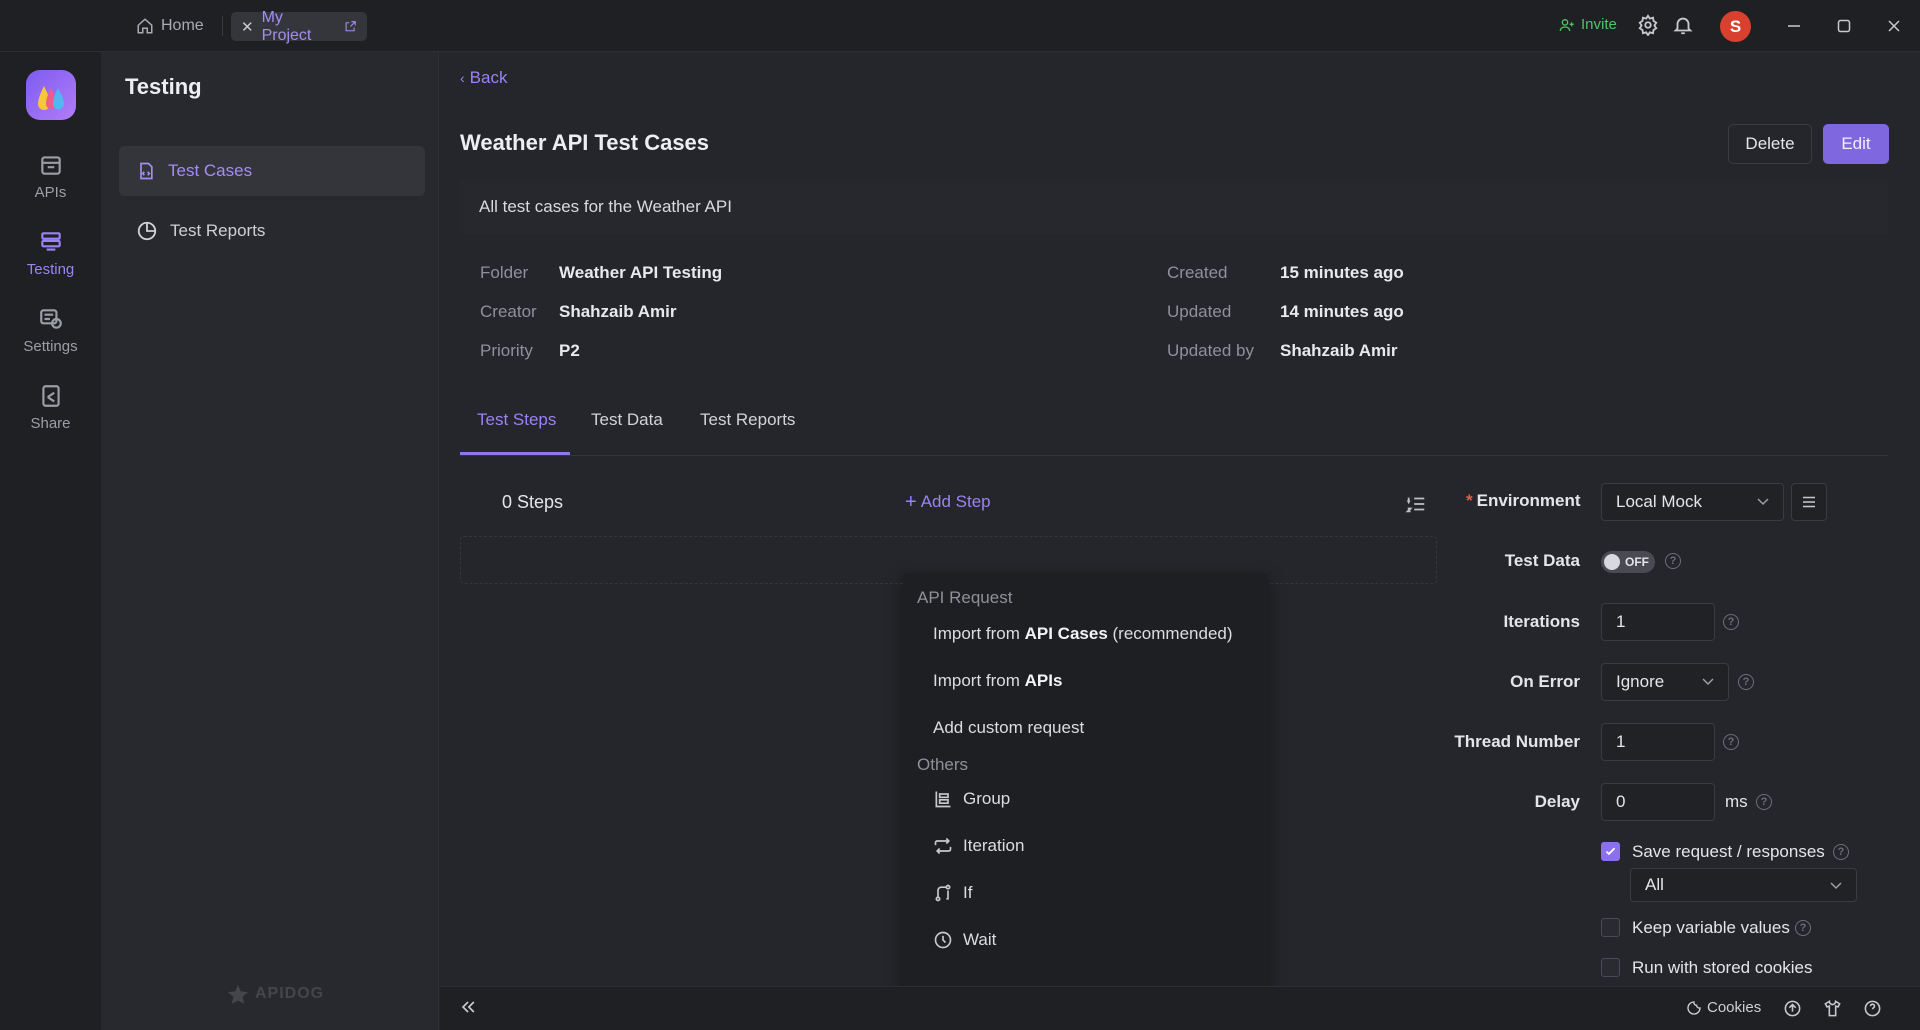  Describe the element at coordinates (1736, 801) in the screenshot. I see `delay-unit: ms` at that location.